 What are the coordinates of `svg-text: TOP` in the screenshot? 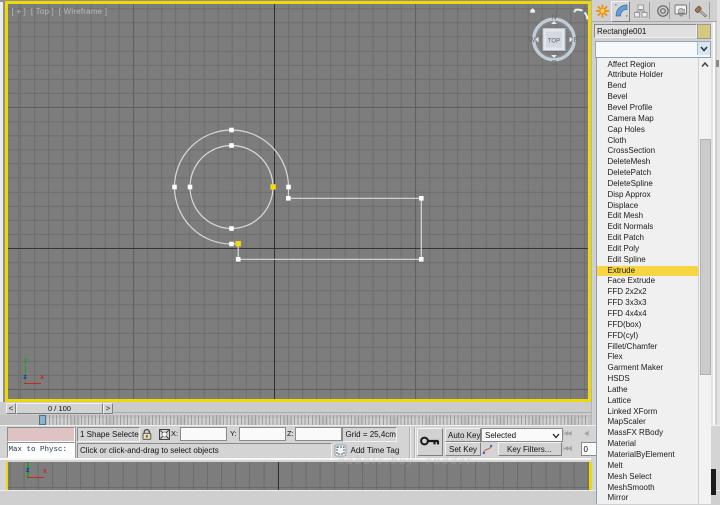 It's located at (554, 42).